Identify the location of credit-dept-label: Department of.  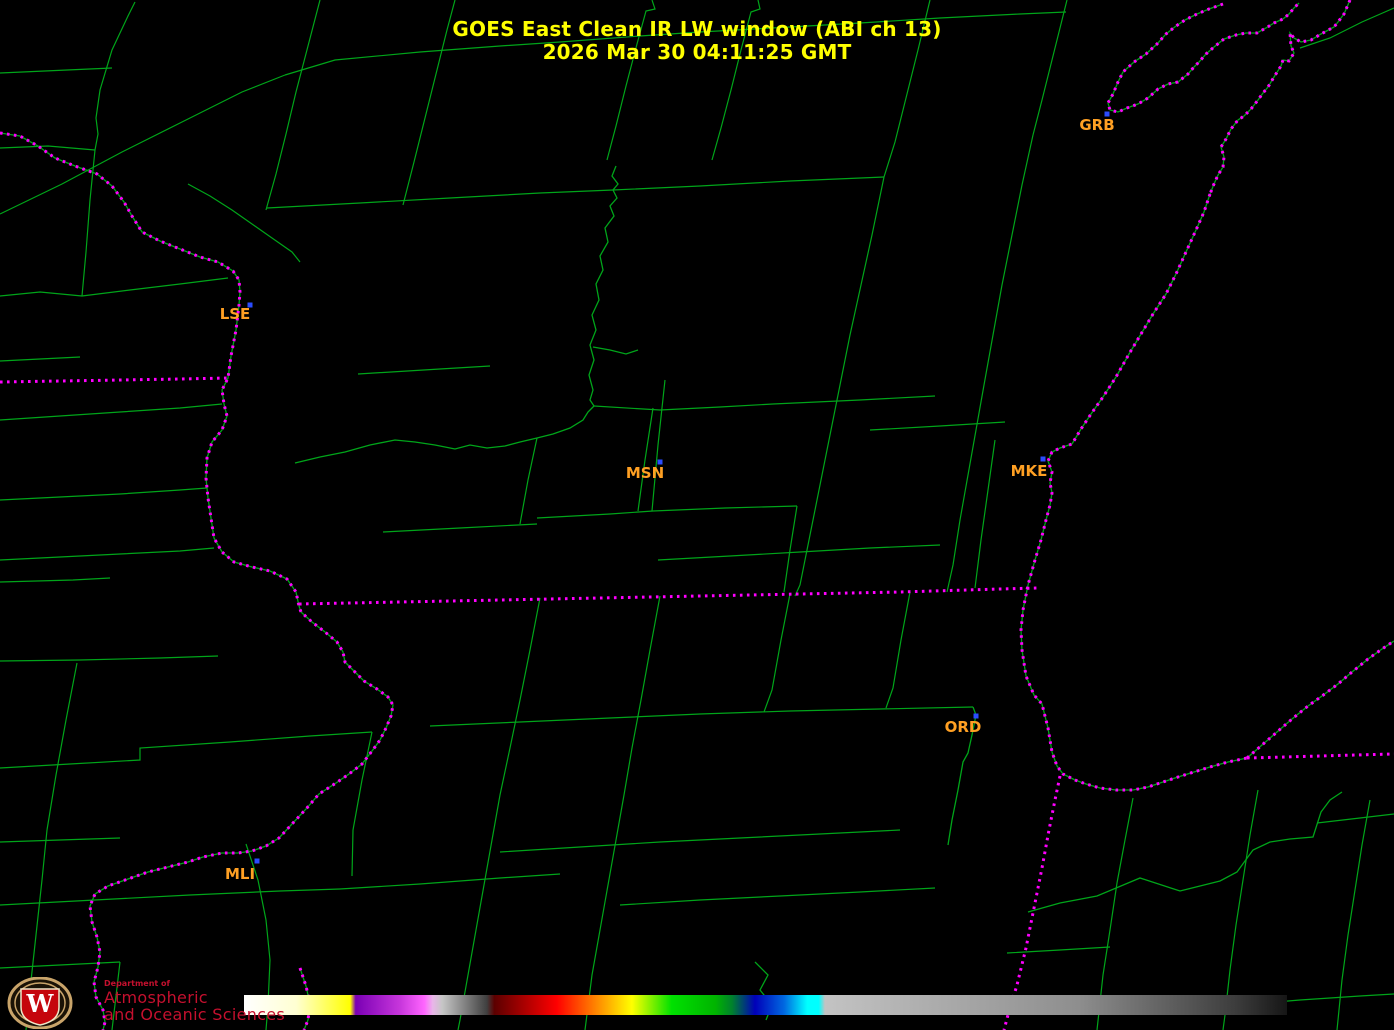
(137, 983).